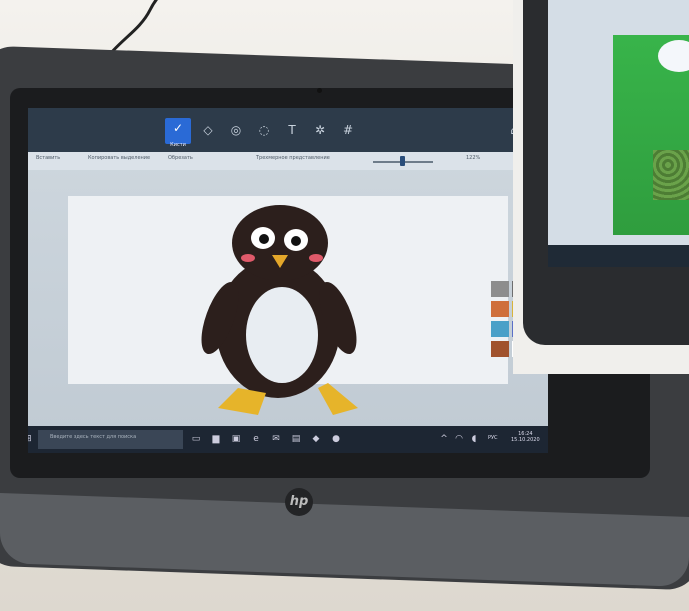 This screenshot has width=689, height=611. Describe the element at coordinates (264, 130) in the screenshot. I see `stickers-icon: ◌` at that location.